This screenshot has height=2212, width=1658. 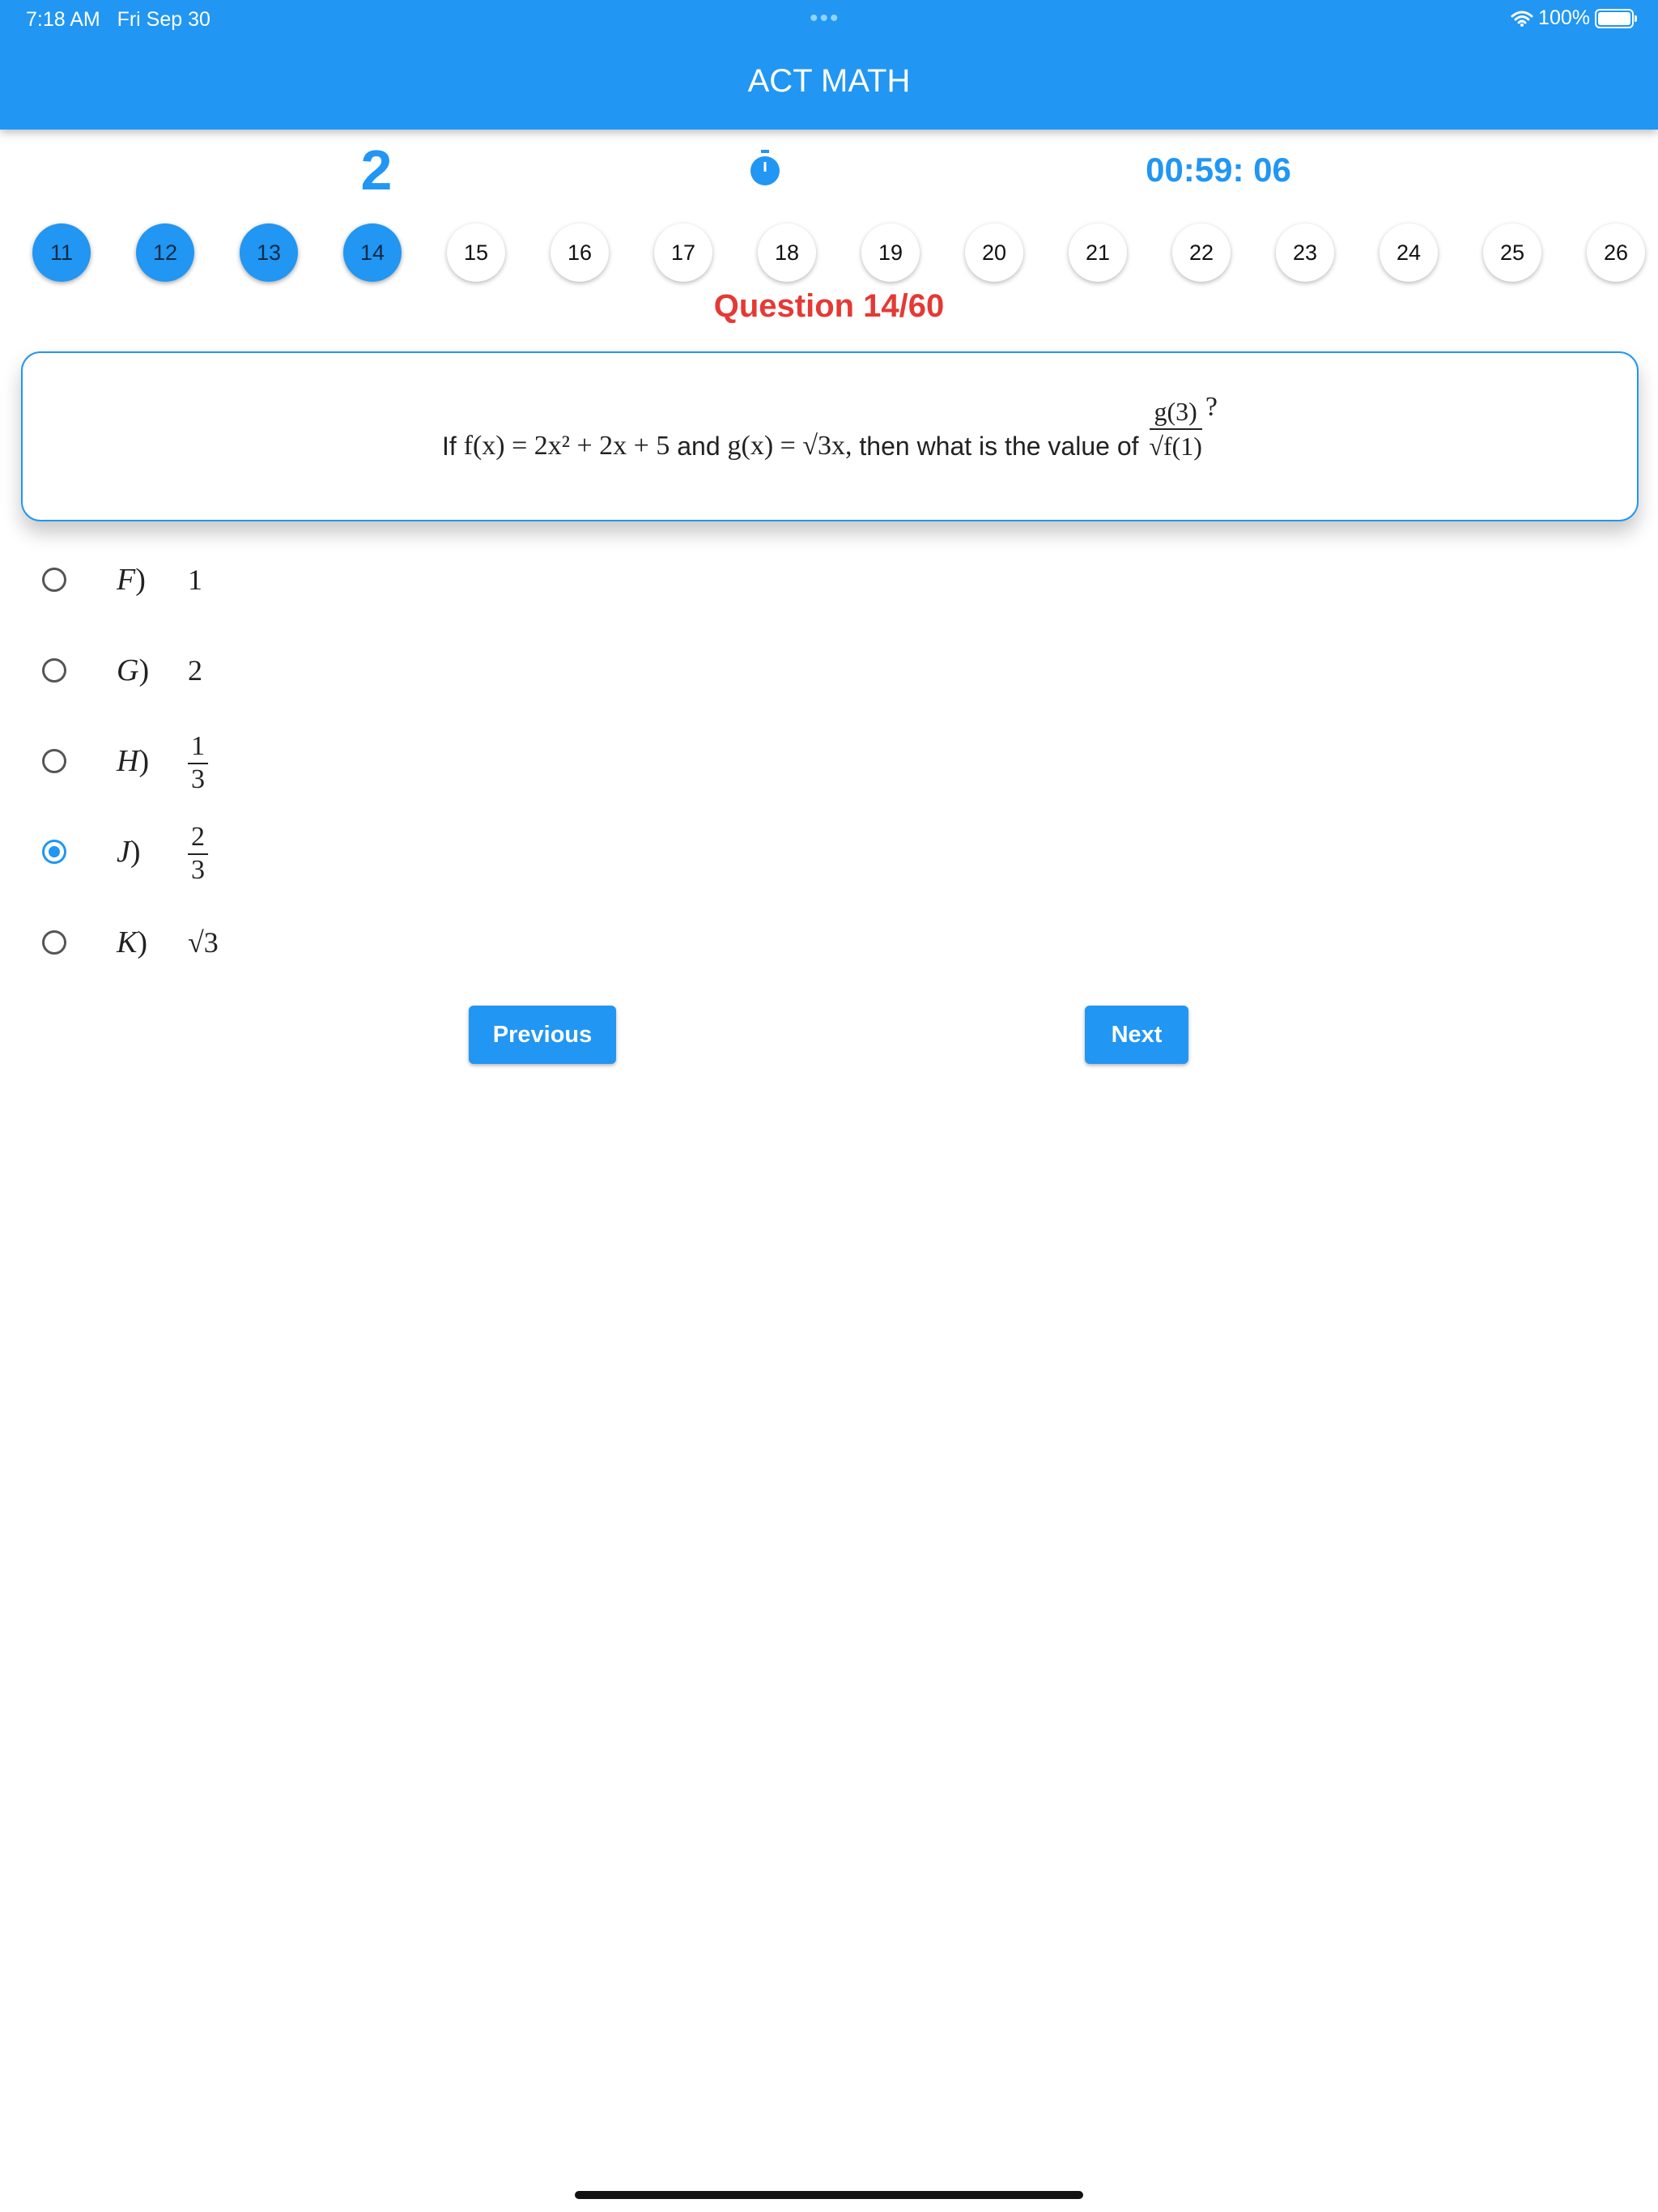 What do you see at coordinates (203, 943) in the screenshot?
I see `option-value: √3` at bounding box center [203, 943].